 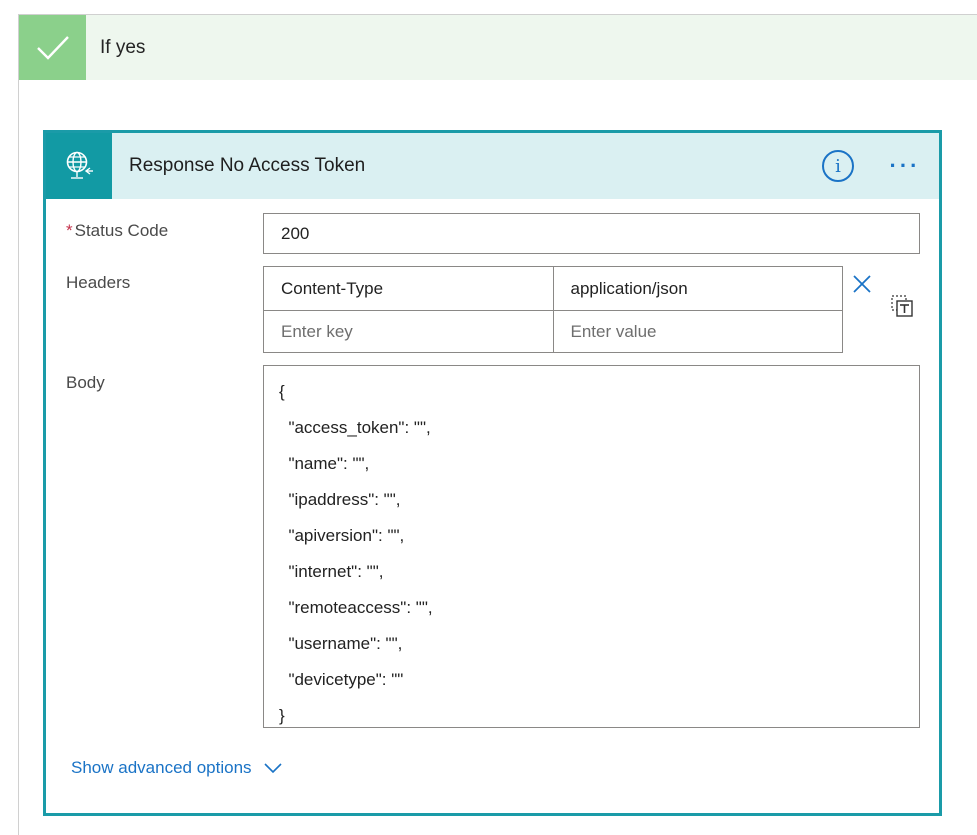 What do you see at coordinates (79, 166) in the screenshot?
I see `http-response-globe-icon` at bounding box center [79, 166].